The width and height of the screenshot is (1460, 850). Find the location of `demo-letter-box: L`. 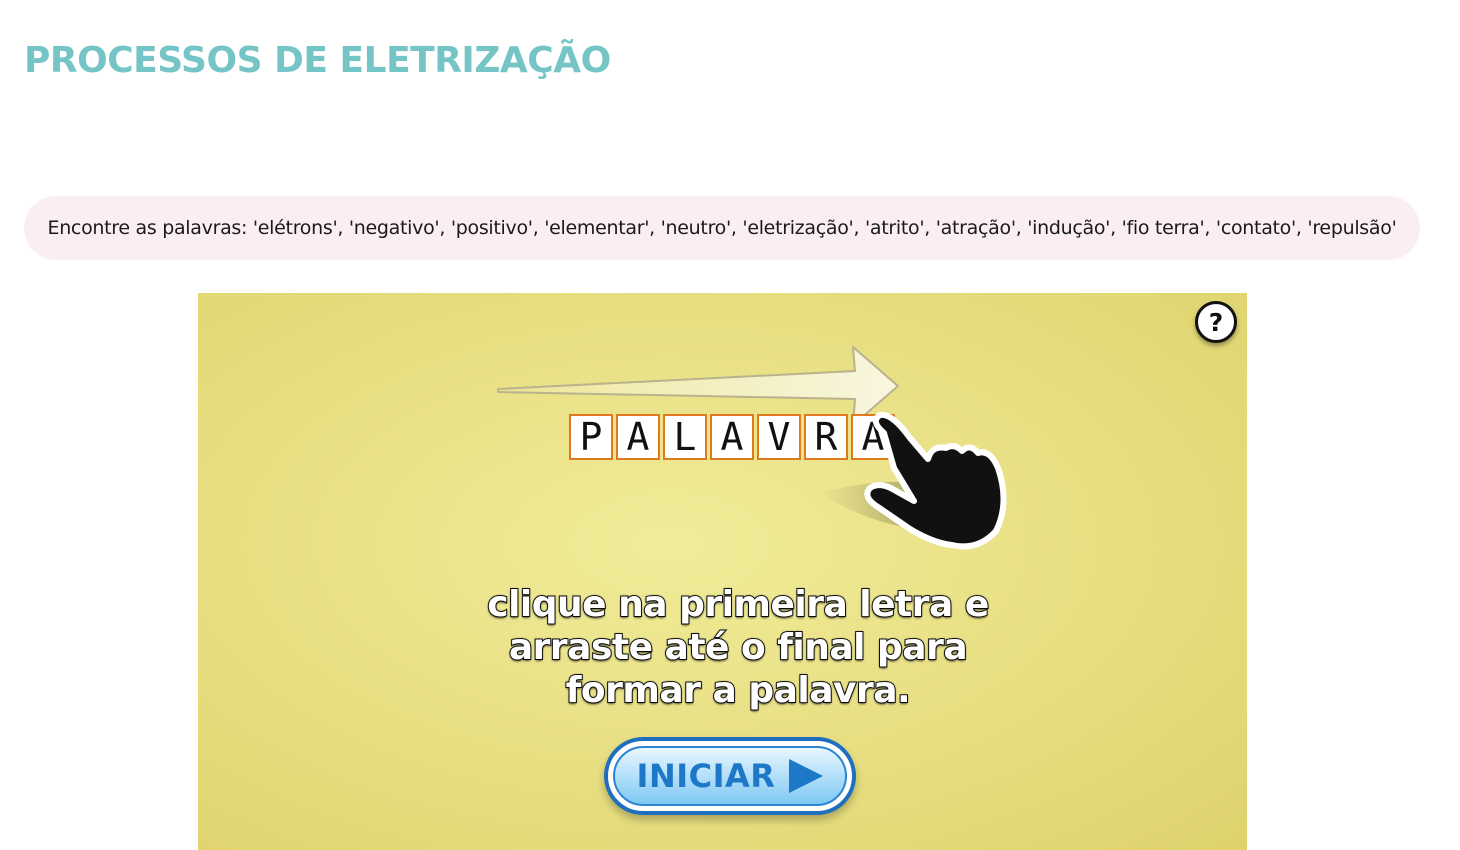

demo-letter-box: L is located at coordinates (685, 437).